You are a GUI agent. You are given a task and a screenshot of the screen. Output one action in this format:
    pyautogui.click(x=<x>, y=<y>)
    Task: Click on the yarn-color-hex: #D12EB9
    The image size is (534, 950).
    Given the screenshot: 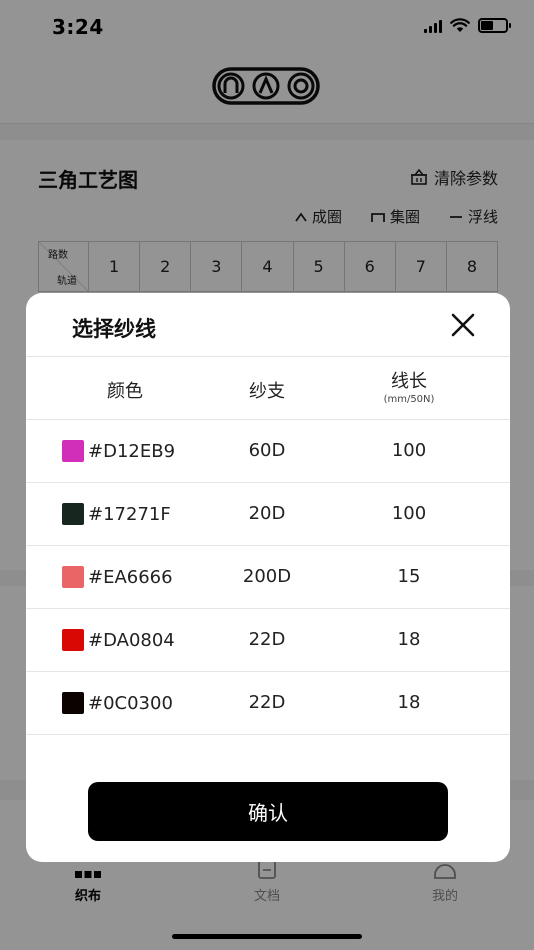 What is the action you would take?
    pyautogui.click(x=132, y=451)
    